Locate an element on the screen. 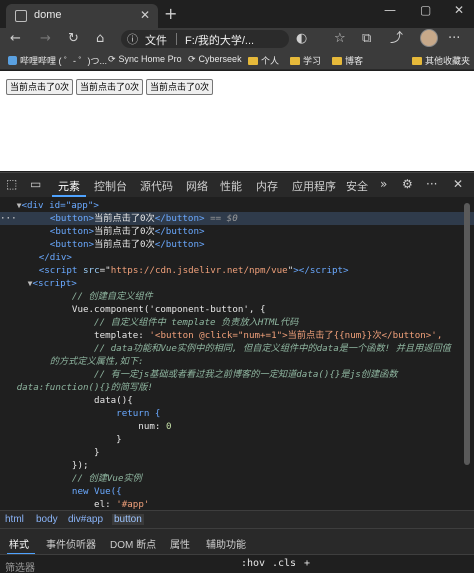 This screenshot has height=573, width=474. favorites-icon: ☆ is located at coordinates (340, 39).